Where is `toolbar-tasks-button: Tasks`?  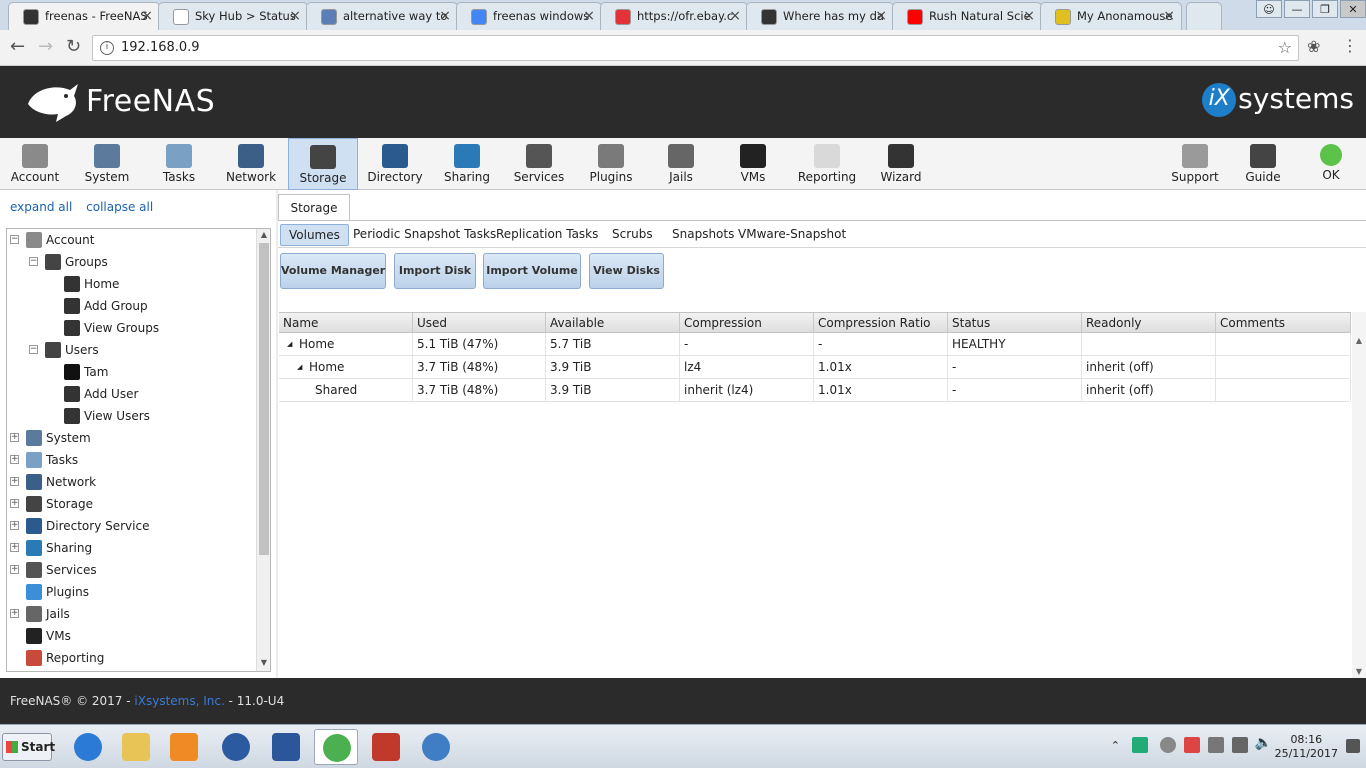
toolbar-tasks-button: Tasks is located at coordinates (179, 163).